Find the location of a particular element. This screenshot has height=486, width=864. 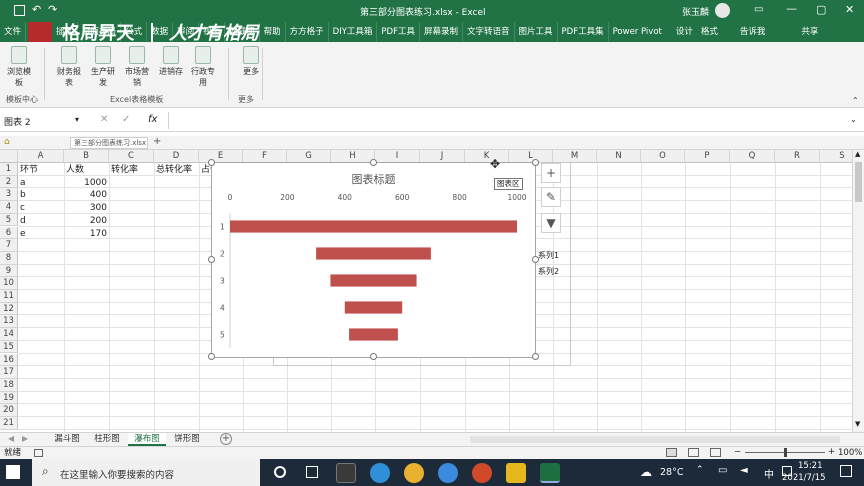

column-header: D is located at coordinates (176, 156).